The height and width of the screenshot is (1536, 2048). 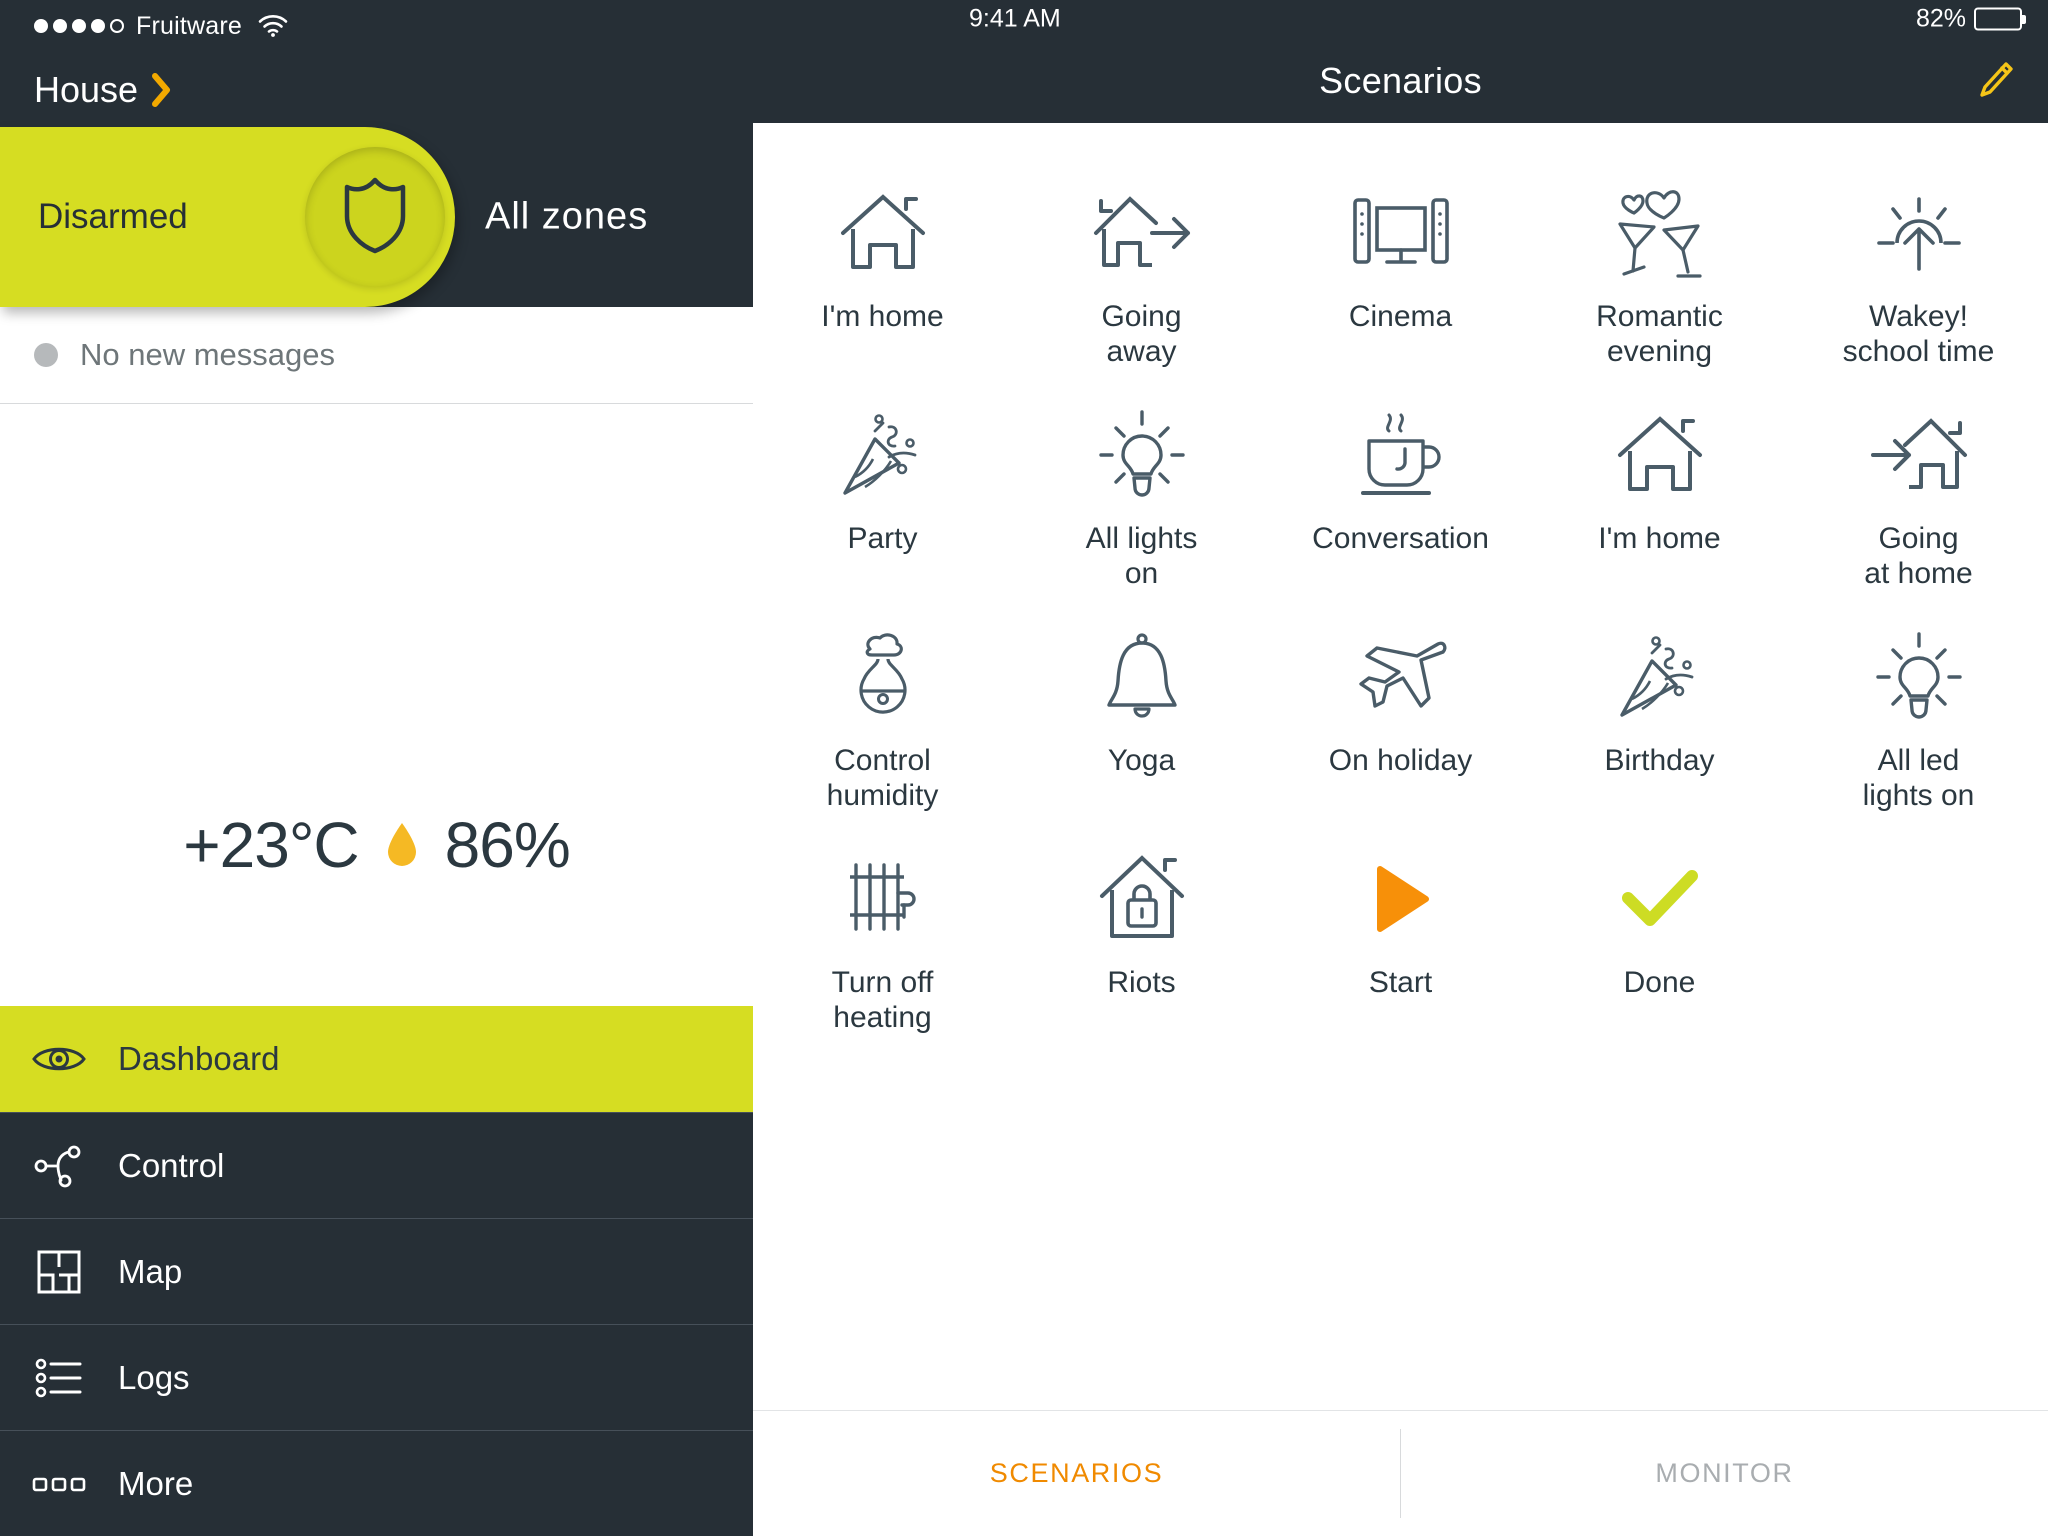 I want to click on scenario-label: Party, so click(x=882, y=538).